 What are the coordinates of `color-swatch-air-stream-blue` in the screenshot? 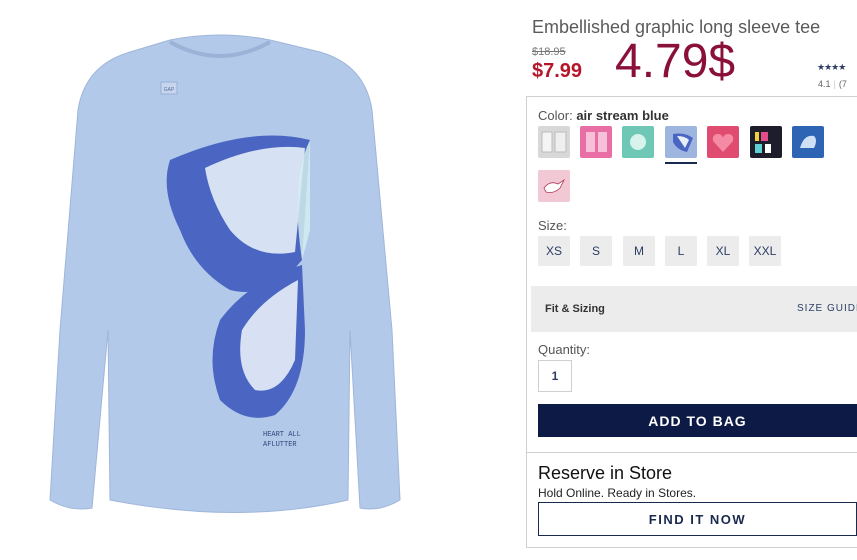 It's located at (681, 142).